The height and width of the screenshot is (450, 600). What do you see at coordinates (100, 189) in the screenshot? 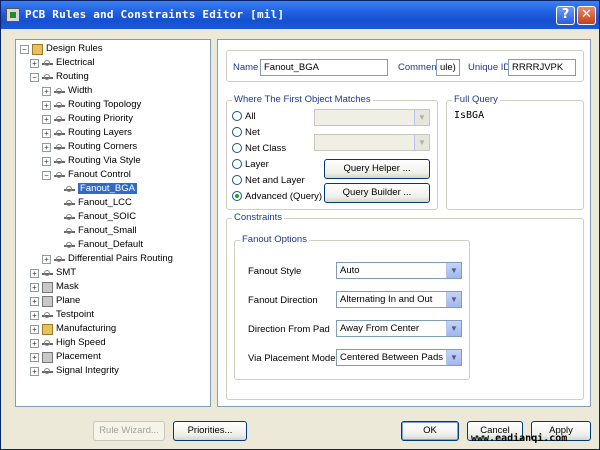
I see `tree-item-fanout-bga: Fanout_BGA` at bounding box center [100, 189].